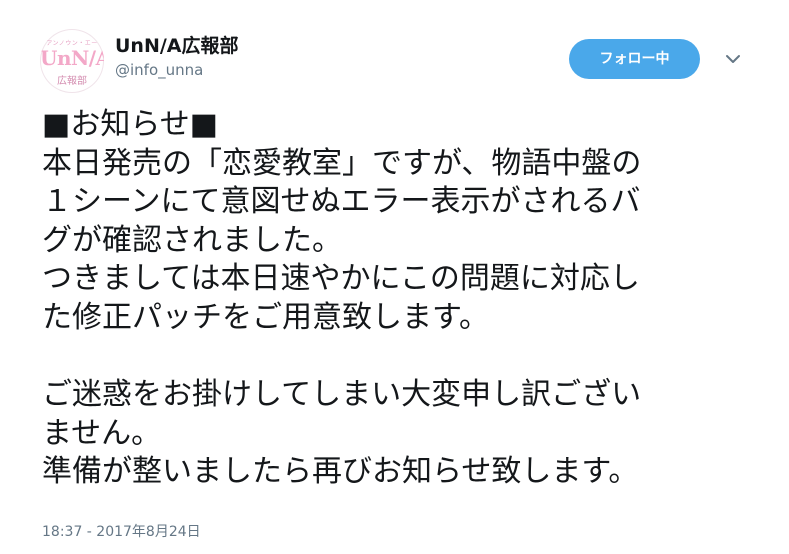 The height and width of the screenshot is (554, 789). What do you see at coordinates (102, 433) in the screenshot?
I see `tweet-line: ません。` at bounding box center [102, 433].